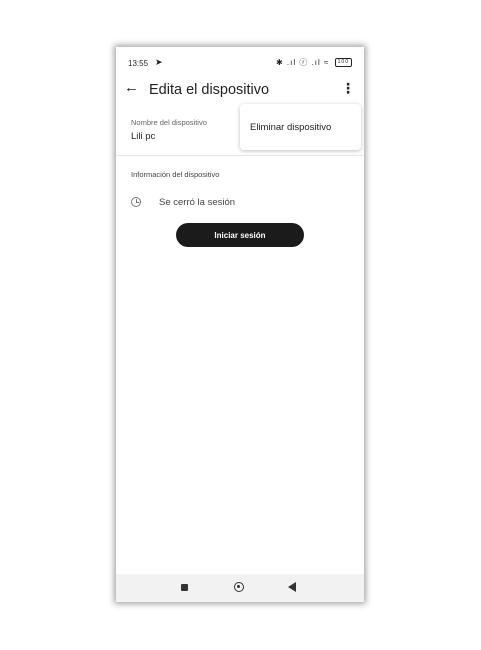  I want to click on status-icons: ✱ .ıl ⓡ .ıl ≈ 100, so click(314, 62).